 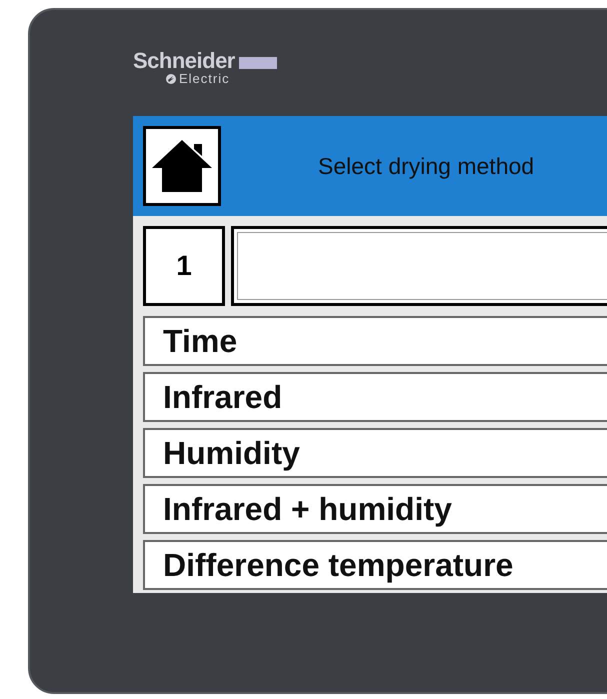 What do you see at coordinates (375, 509) in the screenshot?
I see `method-option: Infrared + humidity` at bounding box center [375, 509].